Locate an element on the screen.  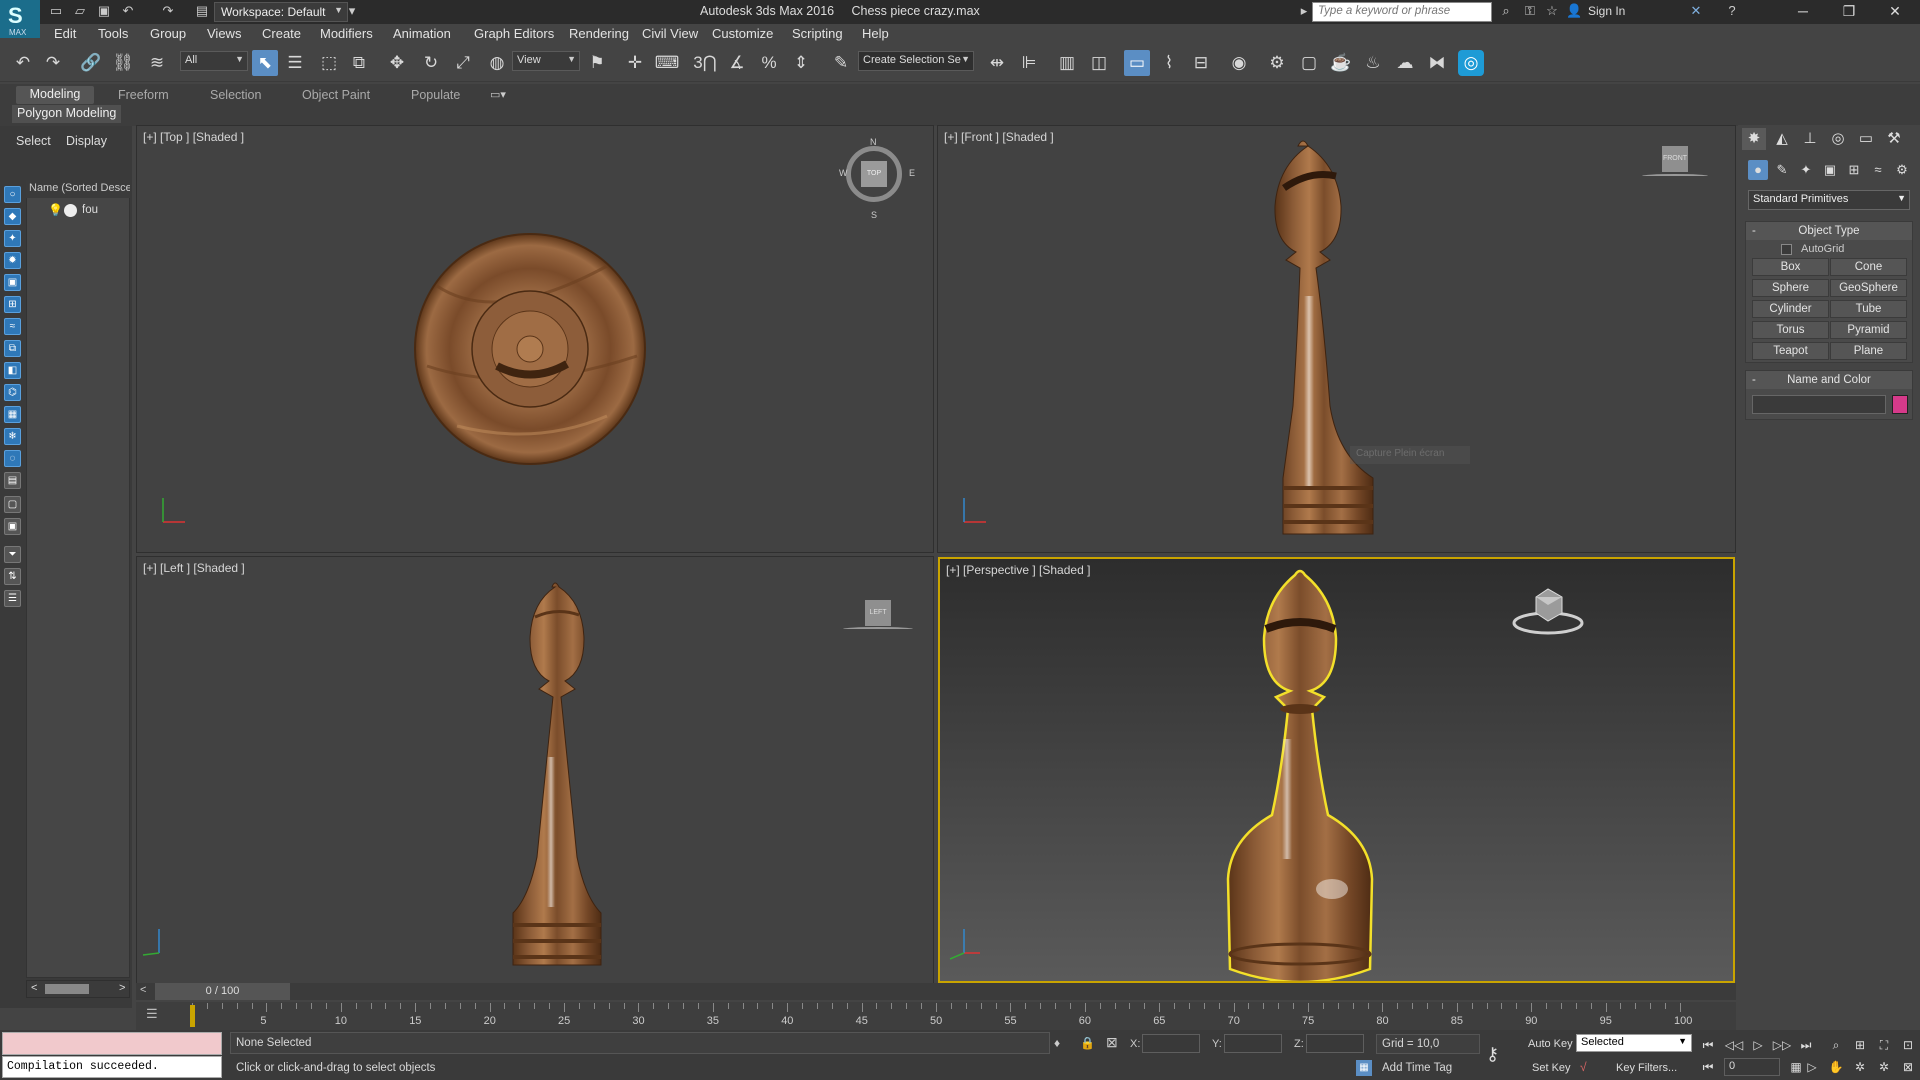
ribbon-tab-freeform: Freeform is located at coordinates (143, 96).